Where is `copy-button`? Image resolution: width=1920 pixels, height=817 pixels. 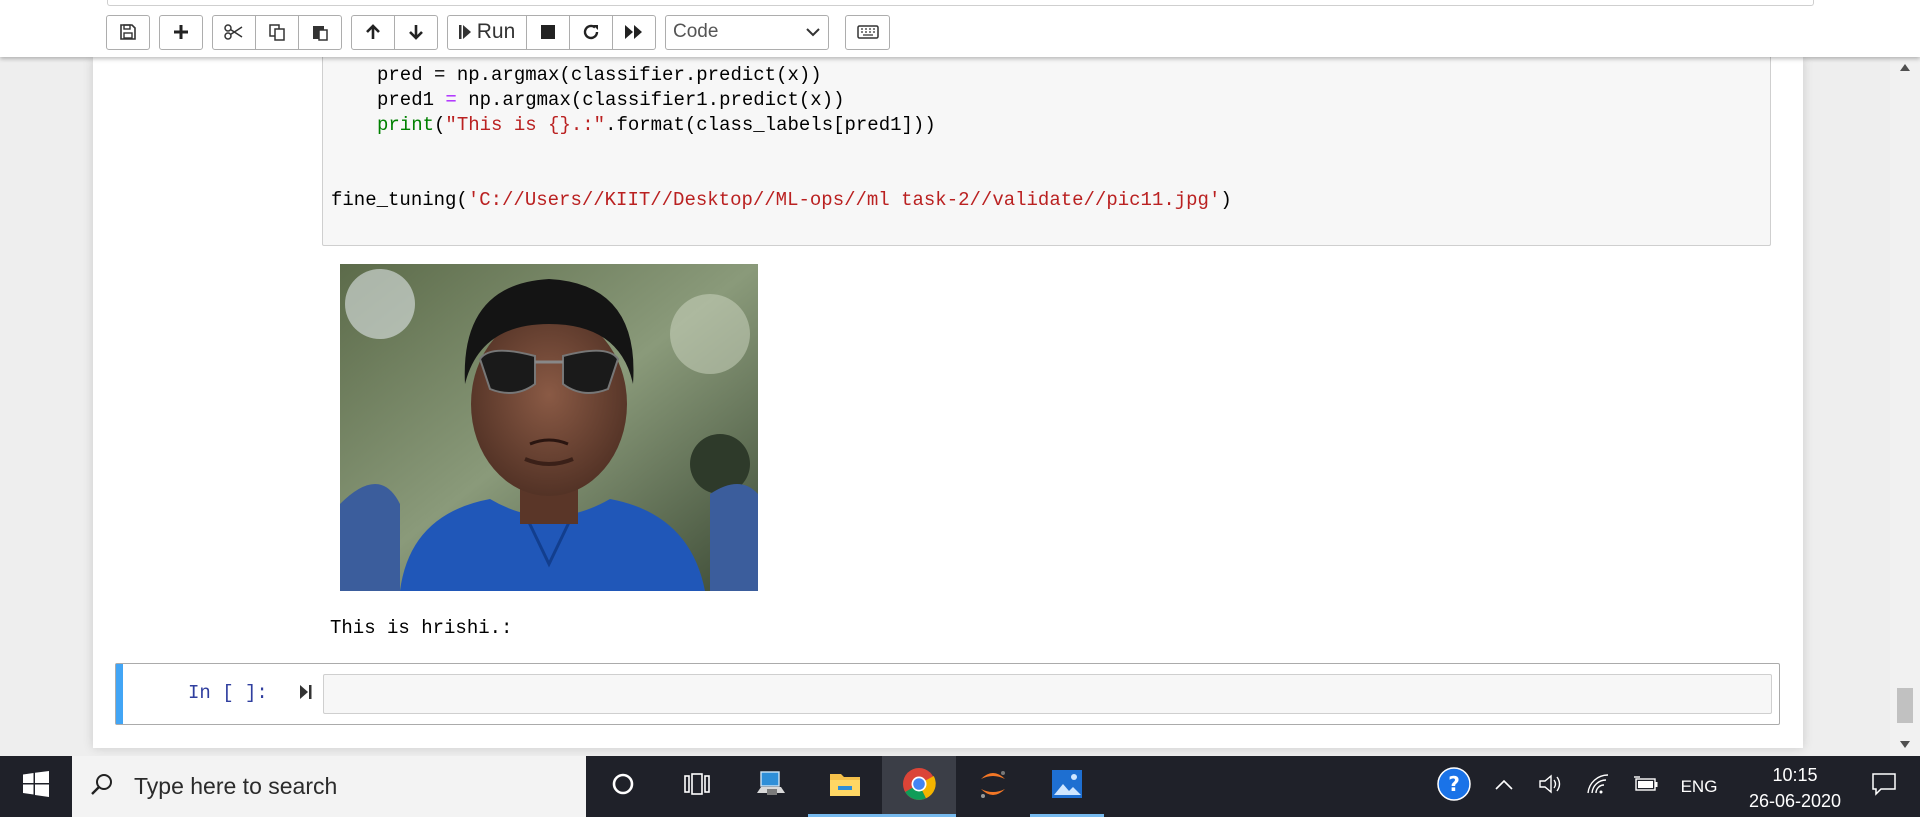 copy-button is located at coordinates (277, 32).